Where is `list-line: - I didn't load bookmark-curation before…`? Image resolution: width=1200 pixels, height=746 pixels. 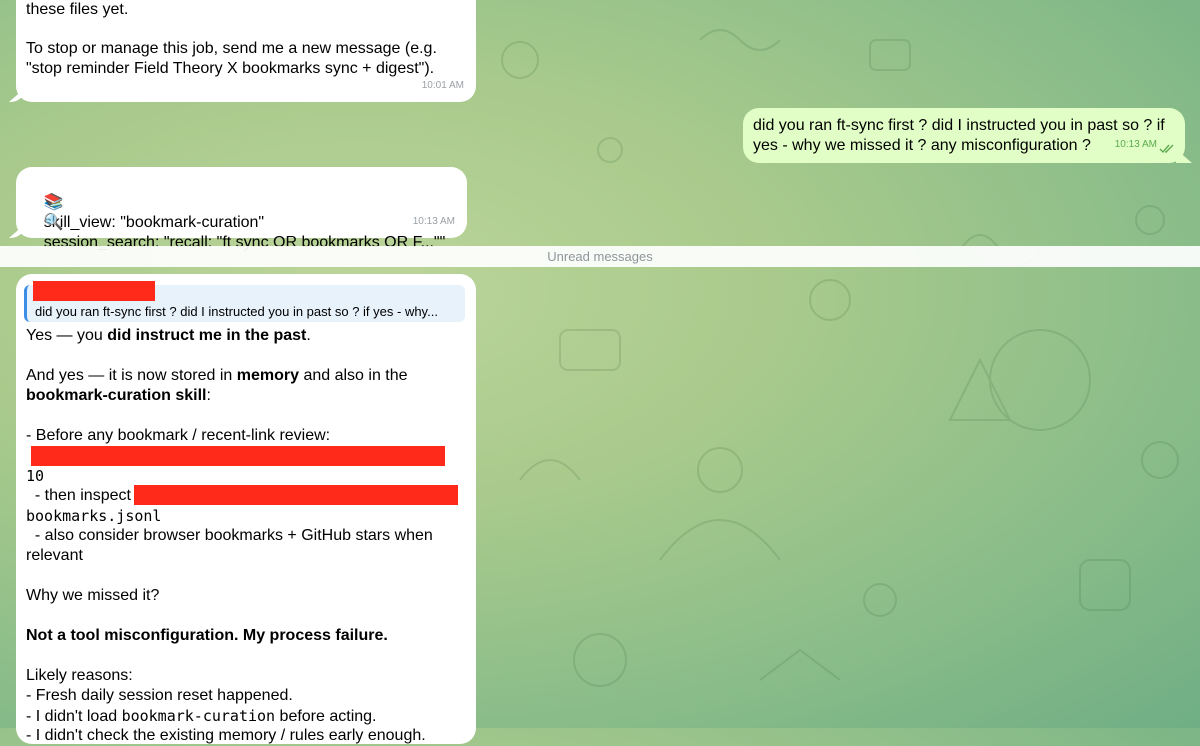
list-line: - I didn't load bookmark-curation before… is located at coordinates (201, 716).